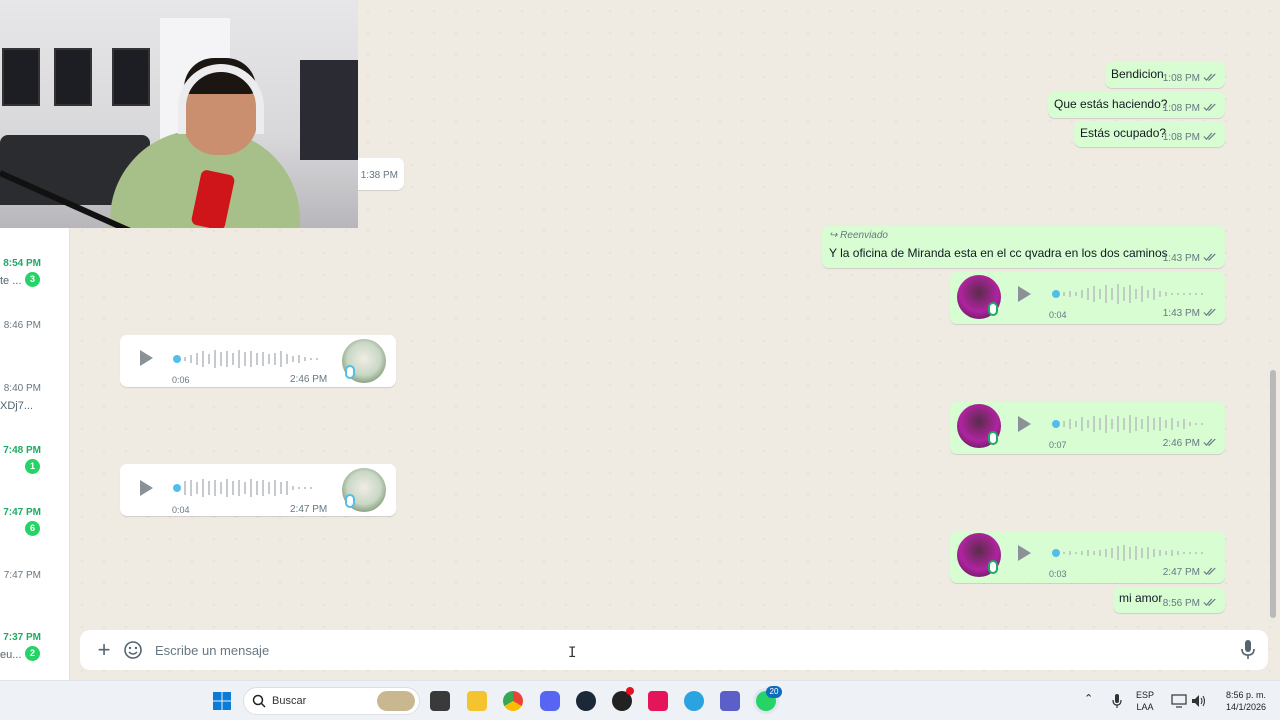  I want to click on search-placeholder: Buscar, so click(289, 701).